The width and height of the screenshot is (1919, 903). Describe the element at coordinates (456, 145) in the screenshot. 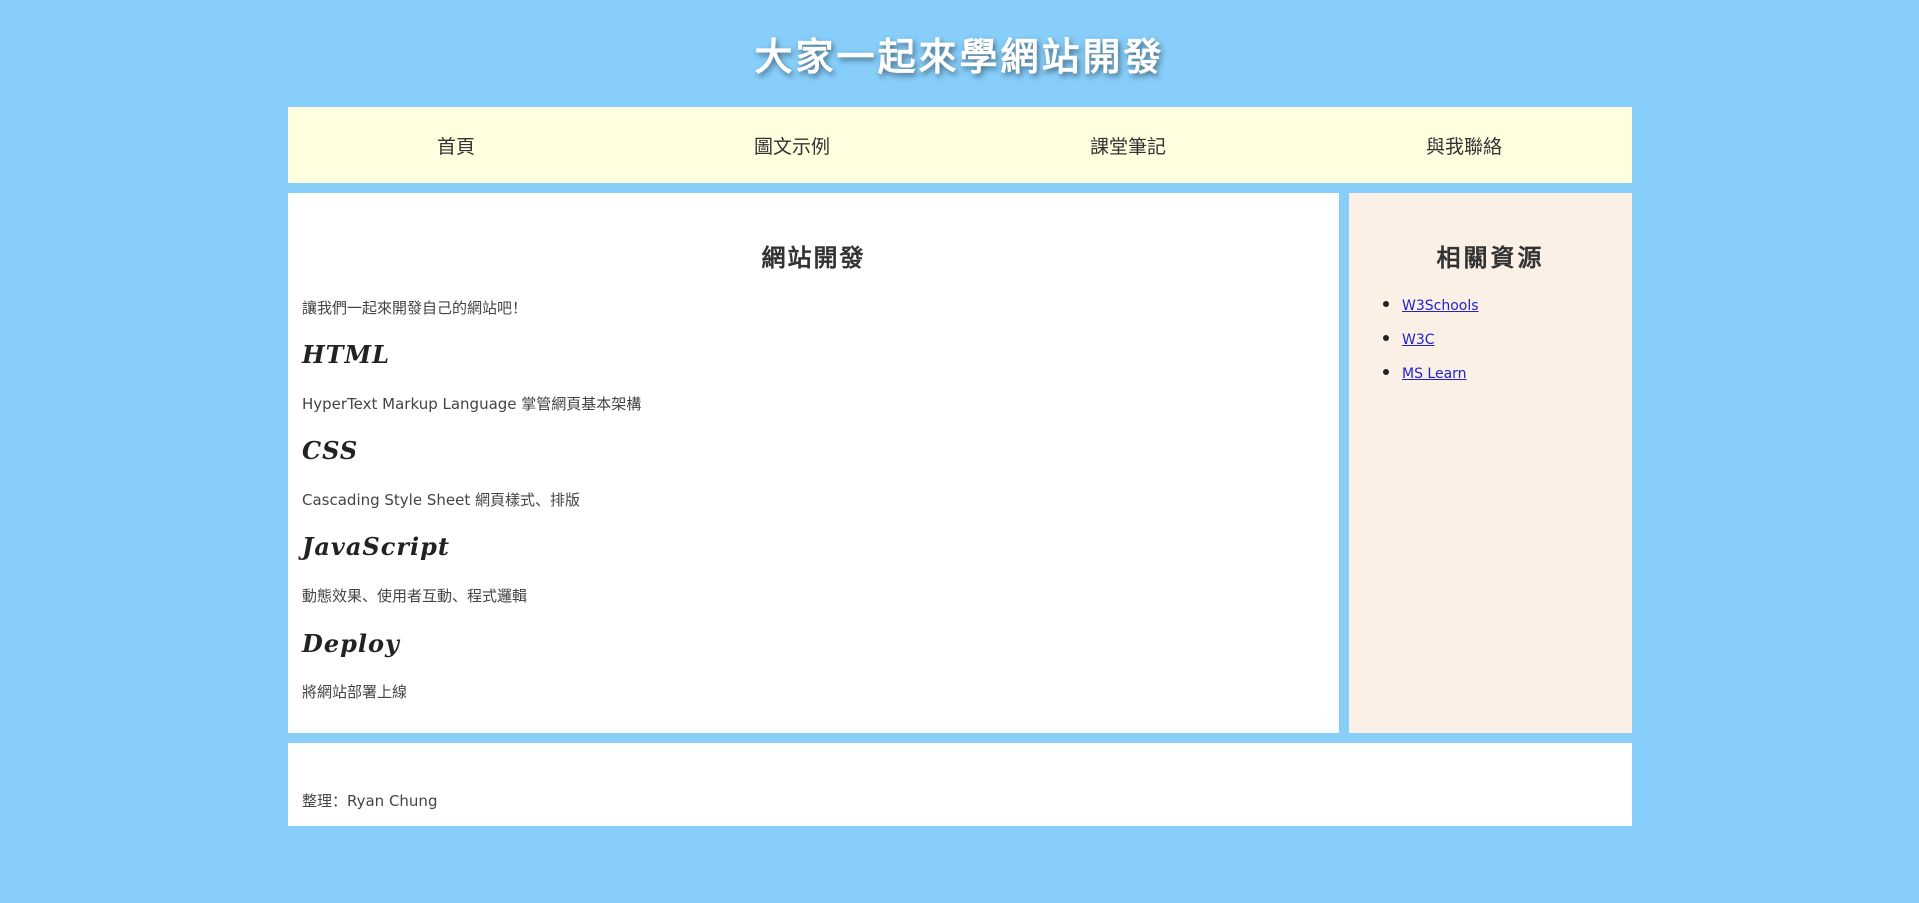

I see `nav-item-home: 首頁` at that location.